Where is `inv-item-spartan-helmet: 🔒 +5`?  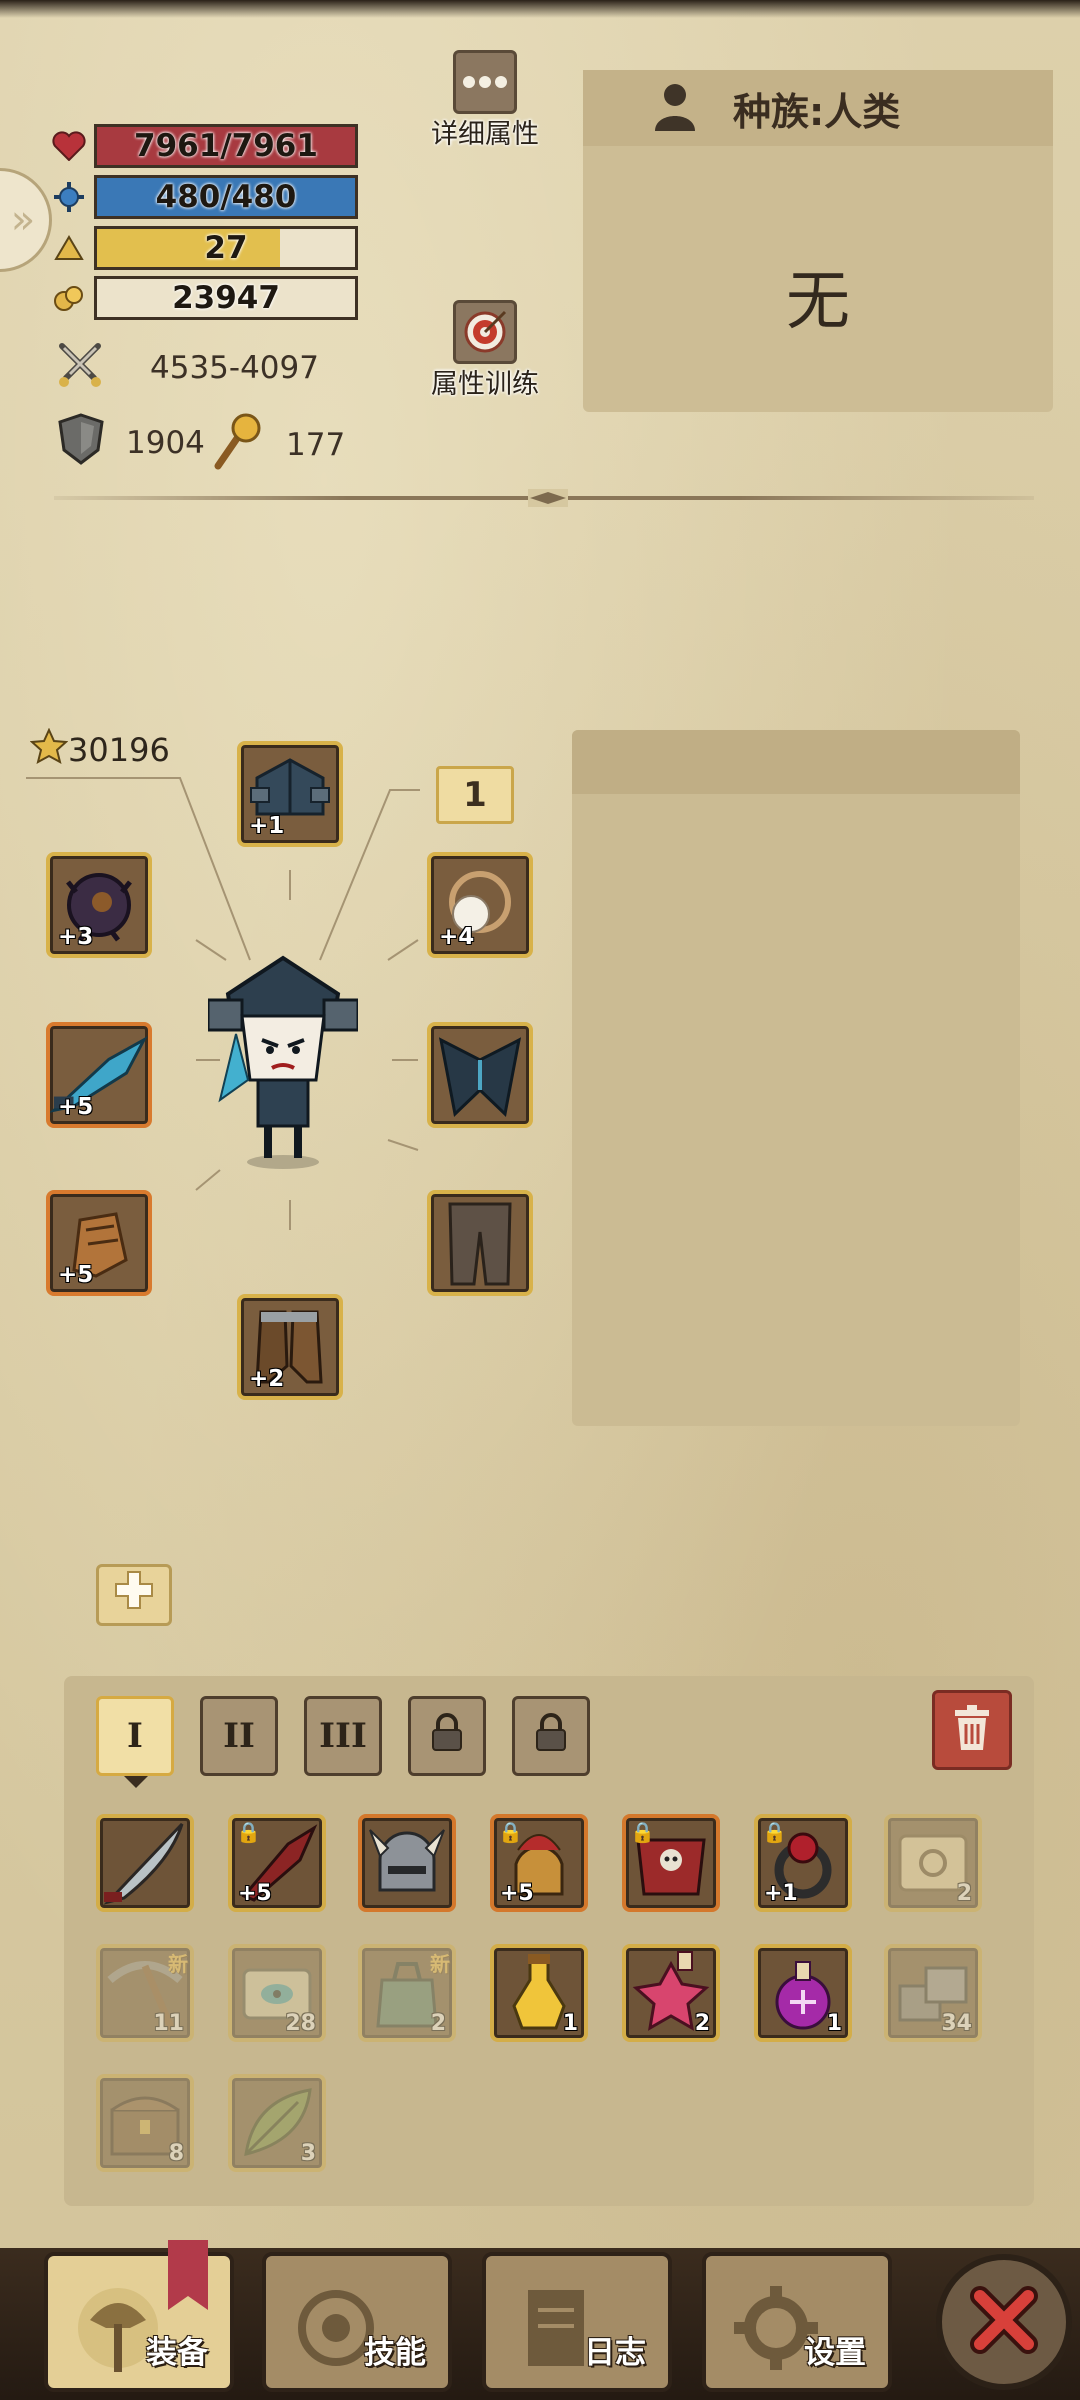
inv-item-spartan-helmet: 🔒 +5 is located at coordinates (539, 1863).